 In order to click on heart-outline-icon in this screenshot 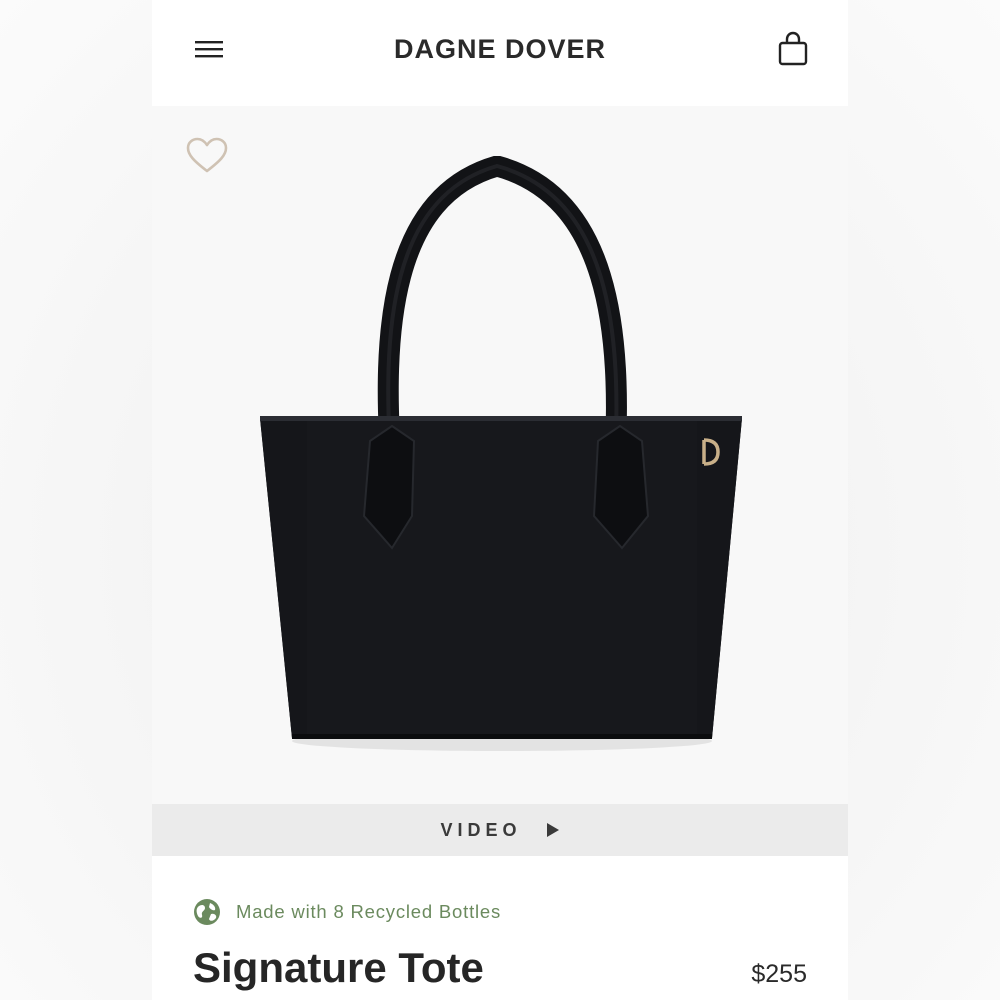, I will do `click(207, 156)`.